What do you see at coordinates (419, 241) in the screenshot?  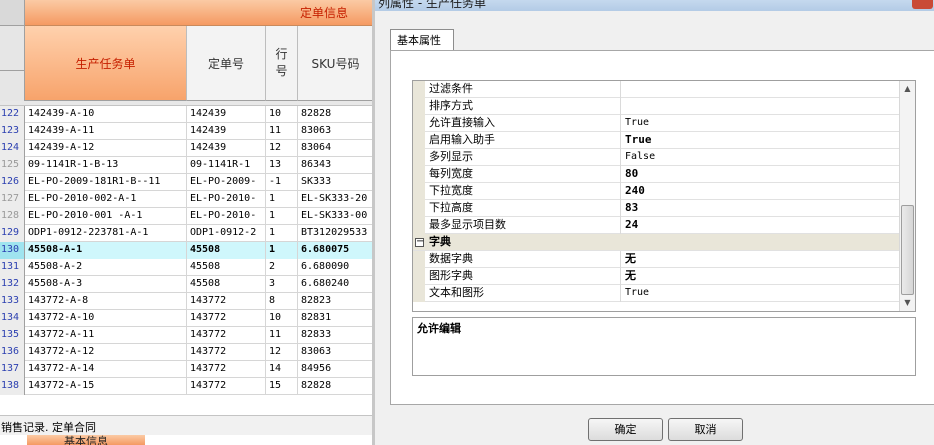 I see `collapse-icon: −` at bounding box center [419, 241].